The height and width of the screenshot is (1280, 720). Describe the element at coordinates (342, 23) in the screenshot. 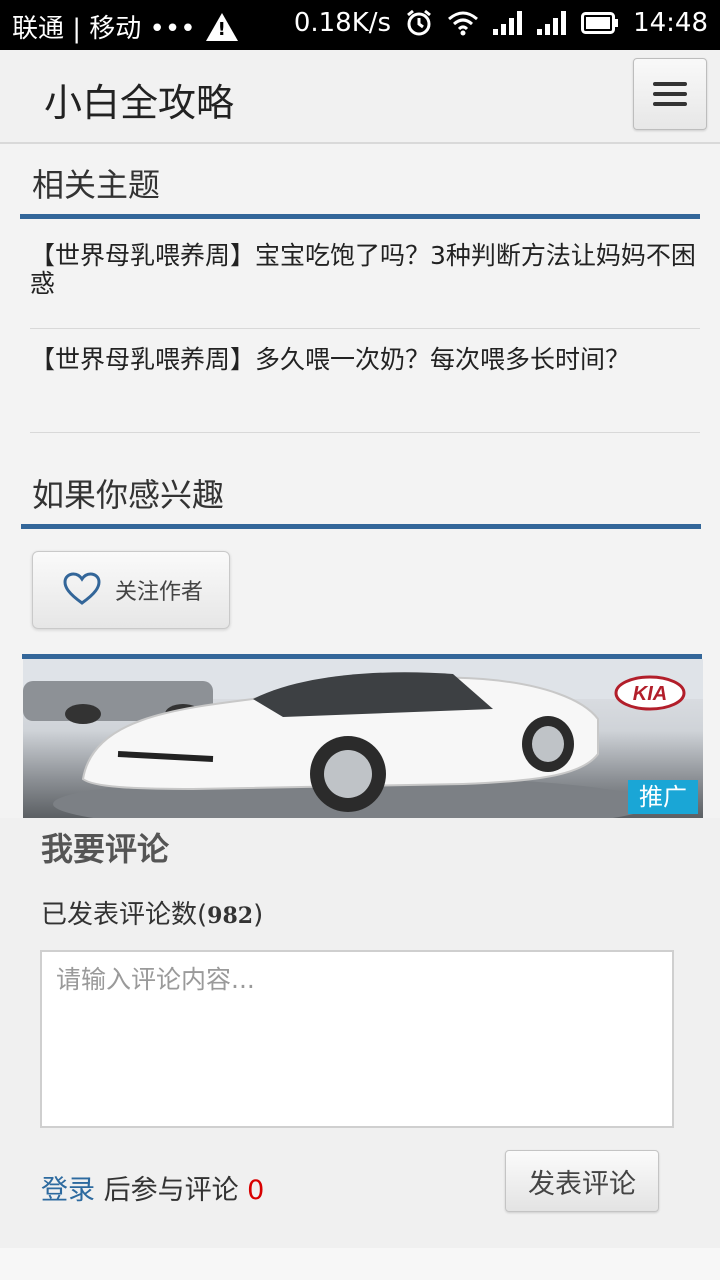

I see `net-speed: 0.18K/s` at that location.